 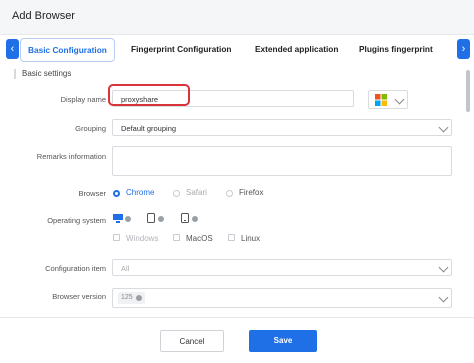 What do you see at coordinates (176, 193) in the screenshot?
I see `radio-safari` at bounding box center [176, 193].